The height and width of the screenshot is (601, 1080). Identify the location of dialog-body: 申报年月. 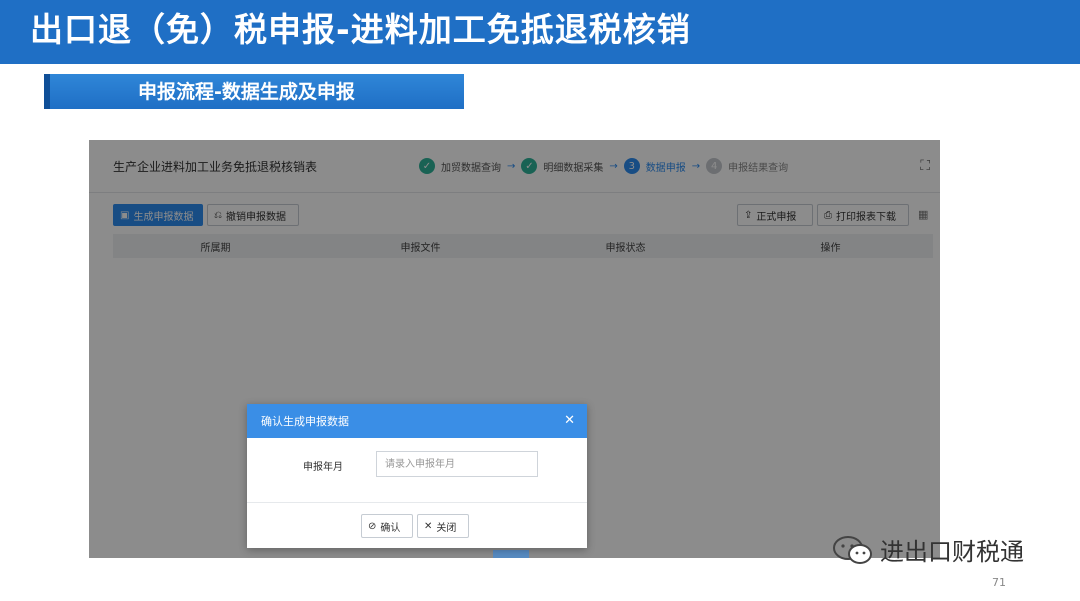
(417, 470).